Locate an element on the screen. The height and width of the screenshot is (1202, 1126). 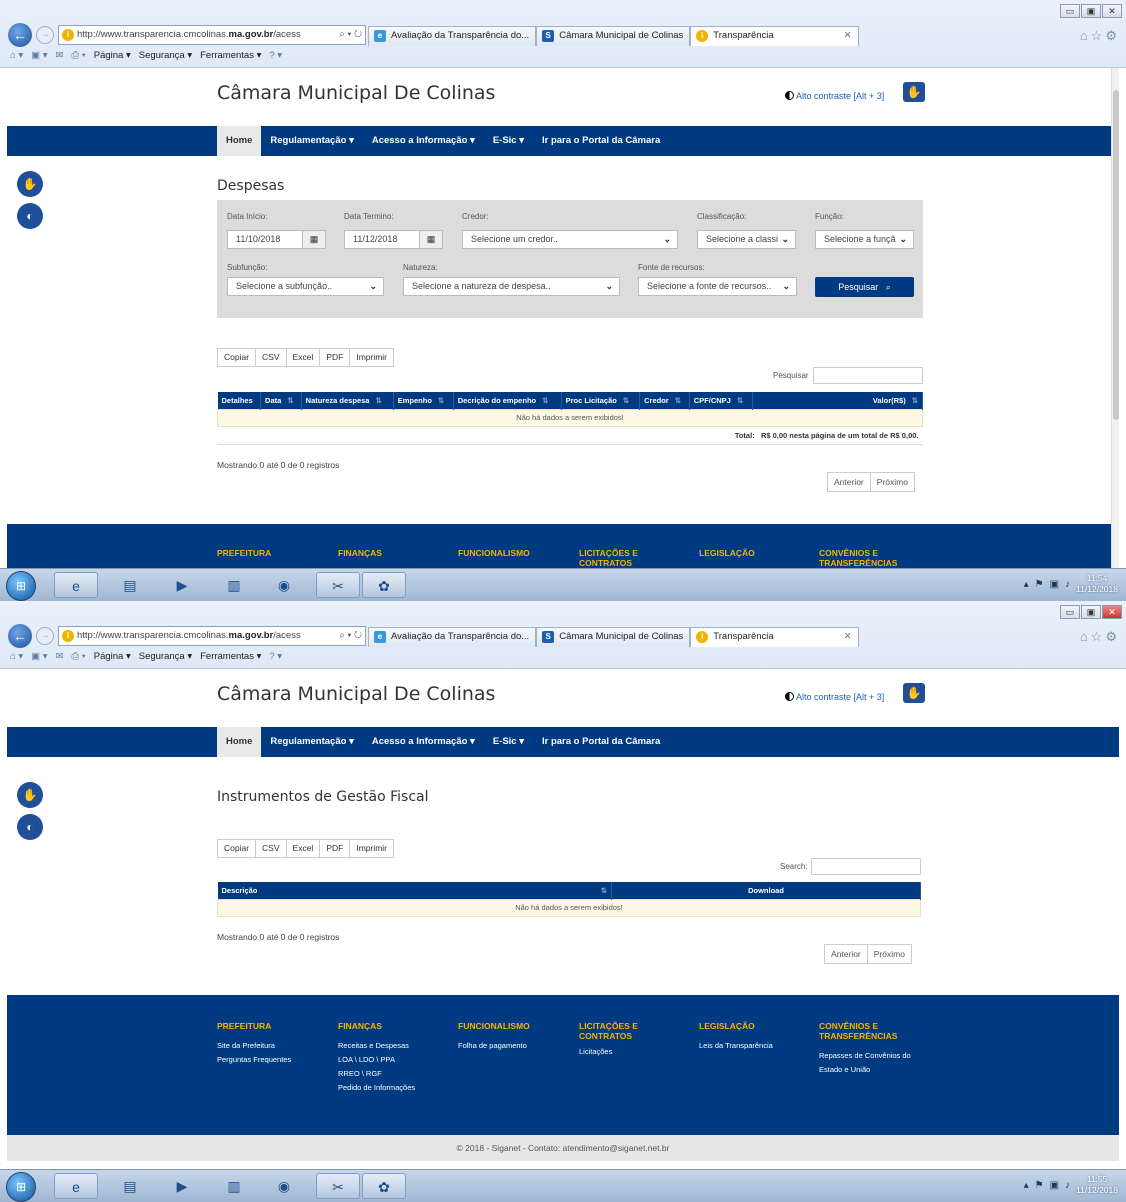
csv-button: CSV is located at coordinates (271, 848).